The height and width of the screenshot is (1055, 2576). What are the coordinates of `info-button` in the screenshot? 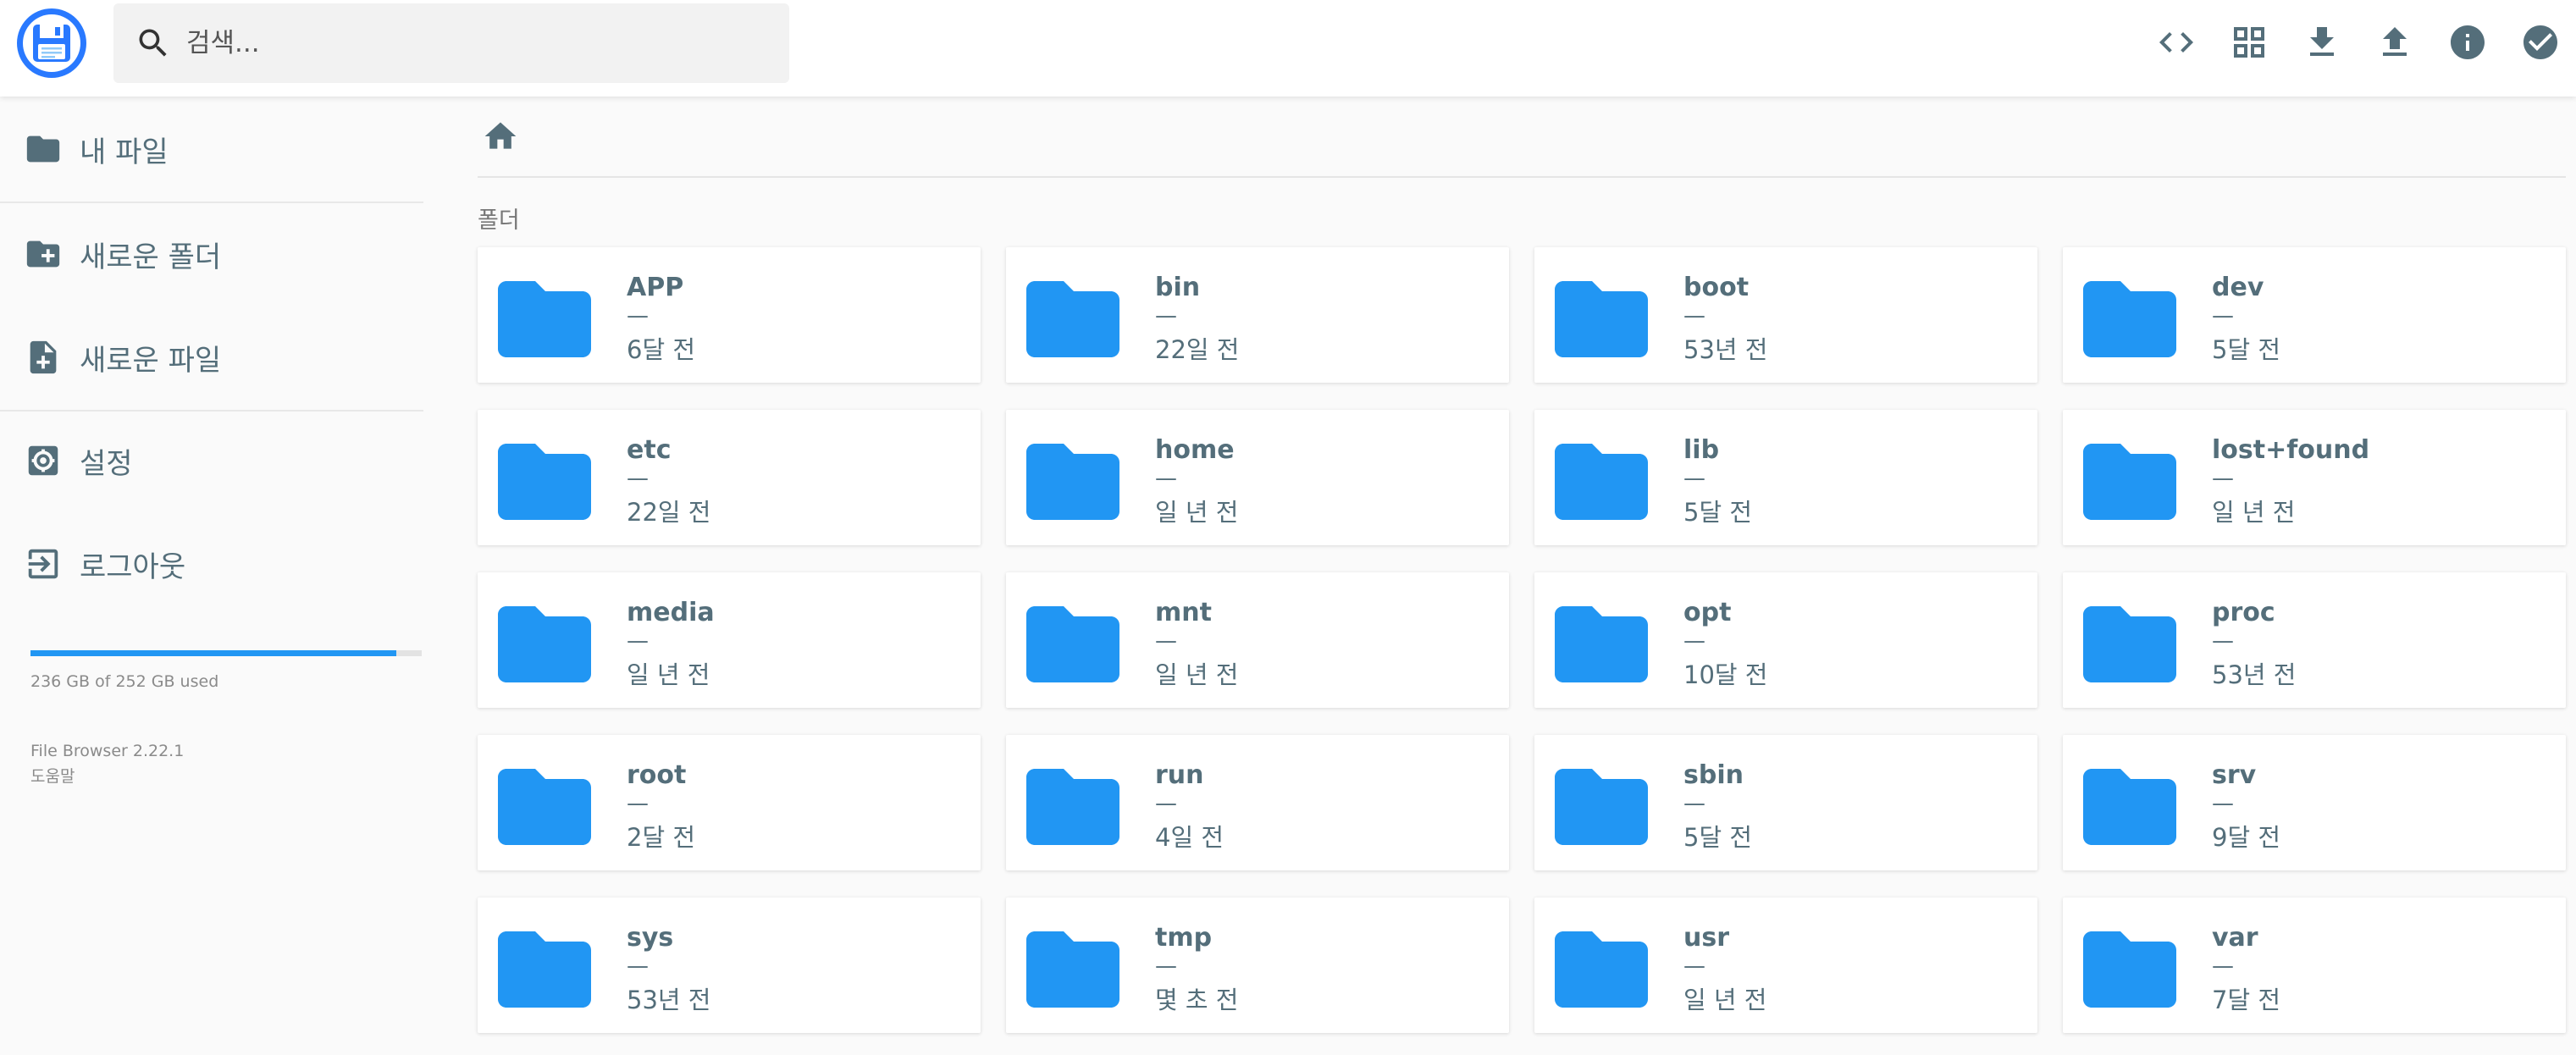 It's located at (2467, 42).